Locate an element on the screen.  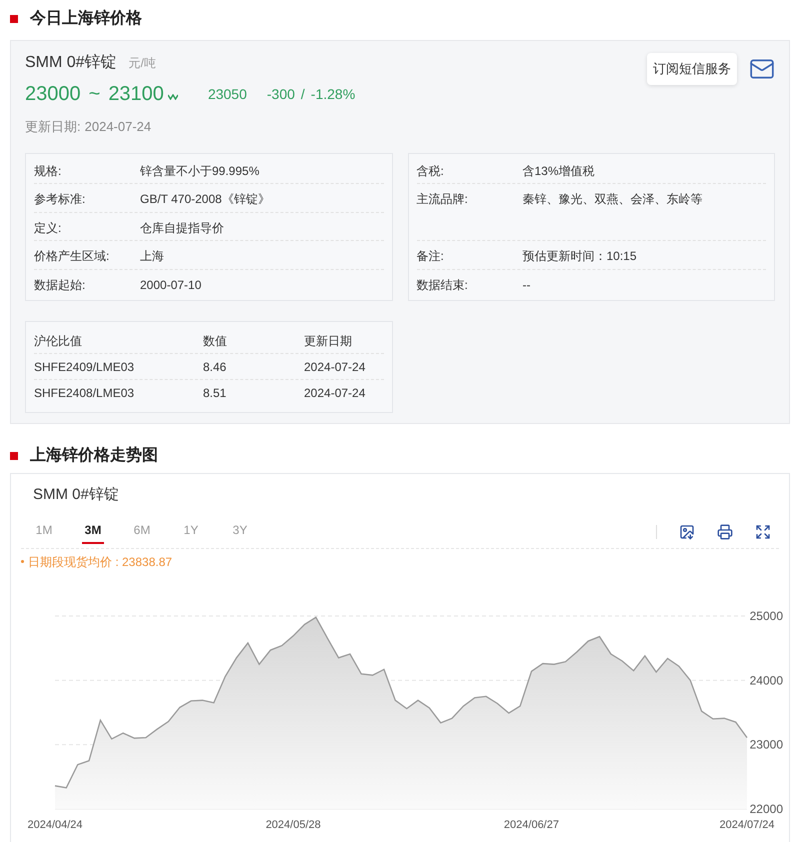
y-axis-label: 23000 is located at coordinates (766, 744).